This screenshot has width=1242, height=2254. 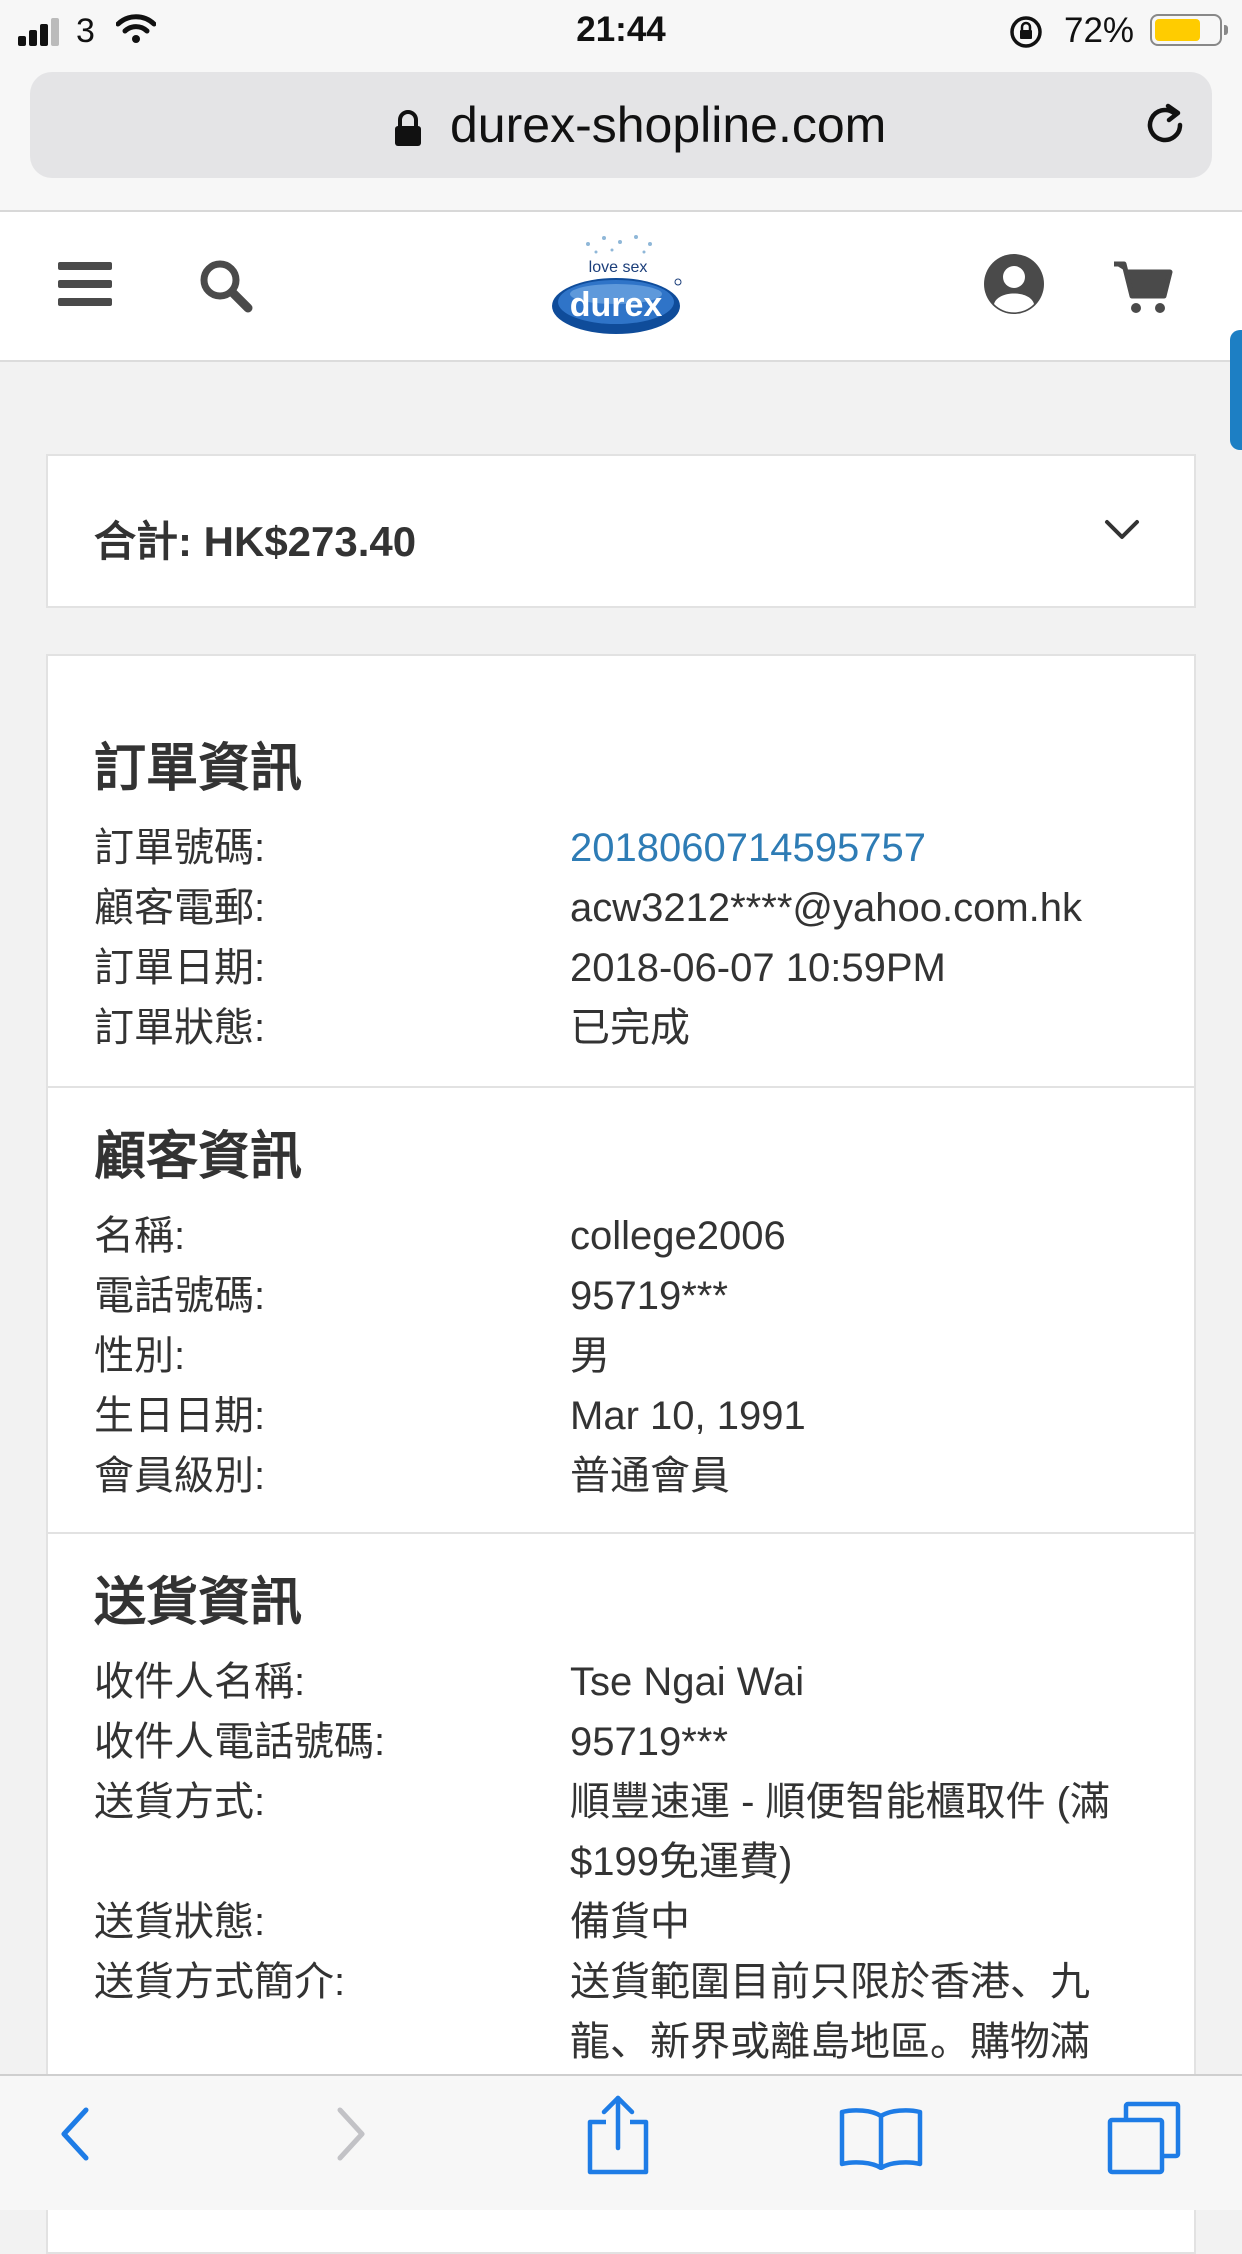 What do you see at coordinates (180, 1296) in the screenshot?
I see `row-label: 電話號碼:` at bounding box center [180, 1296].